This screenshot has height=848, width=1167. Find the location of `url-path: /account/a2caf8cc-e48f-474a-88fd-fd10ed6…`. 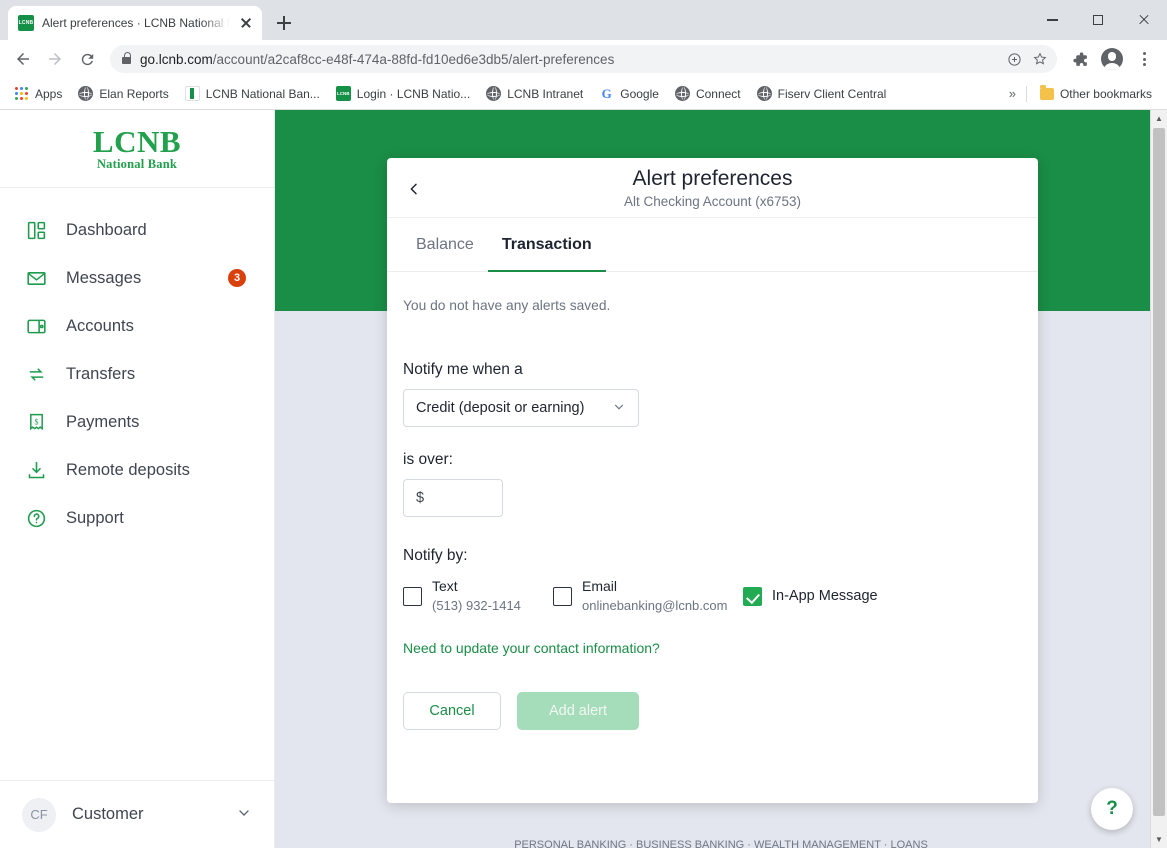

url-path: /account/a2caf8cc-e48f-474a-88fd-fd10ed6… is located at coordinates (413, 59).